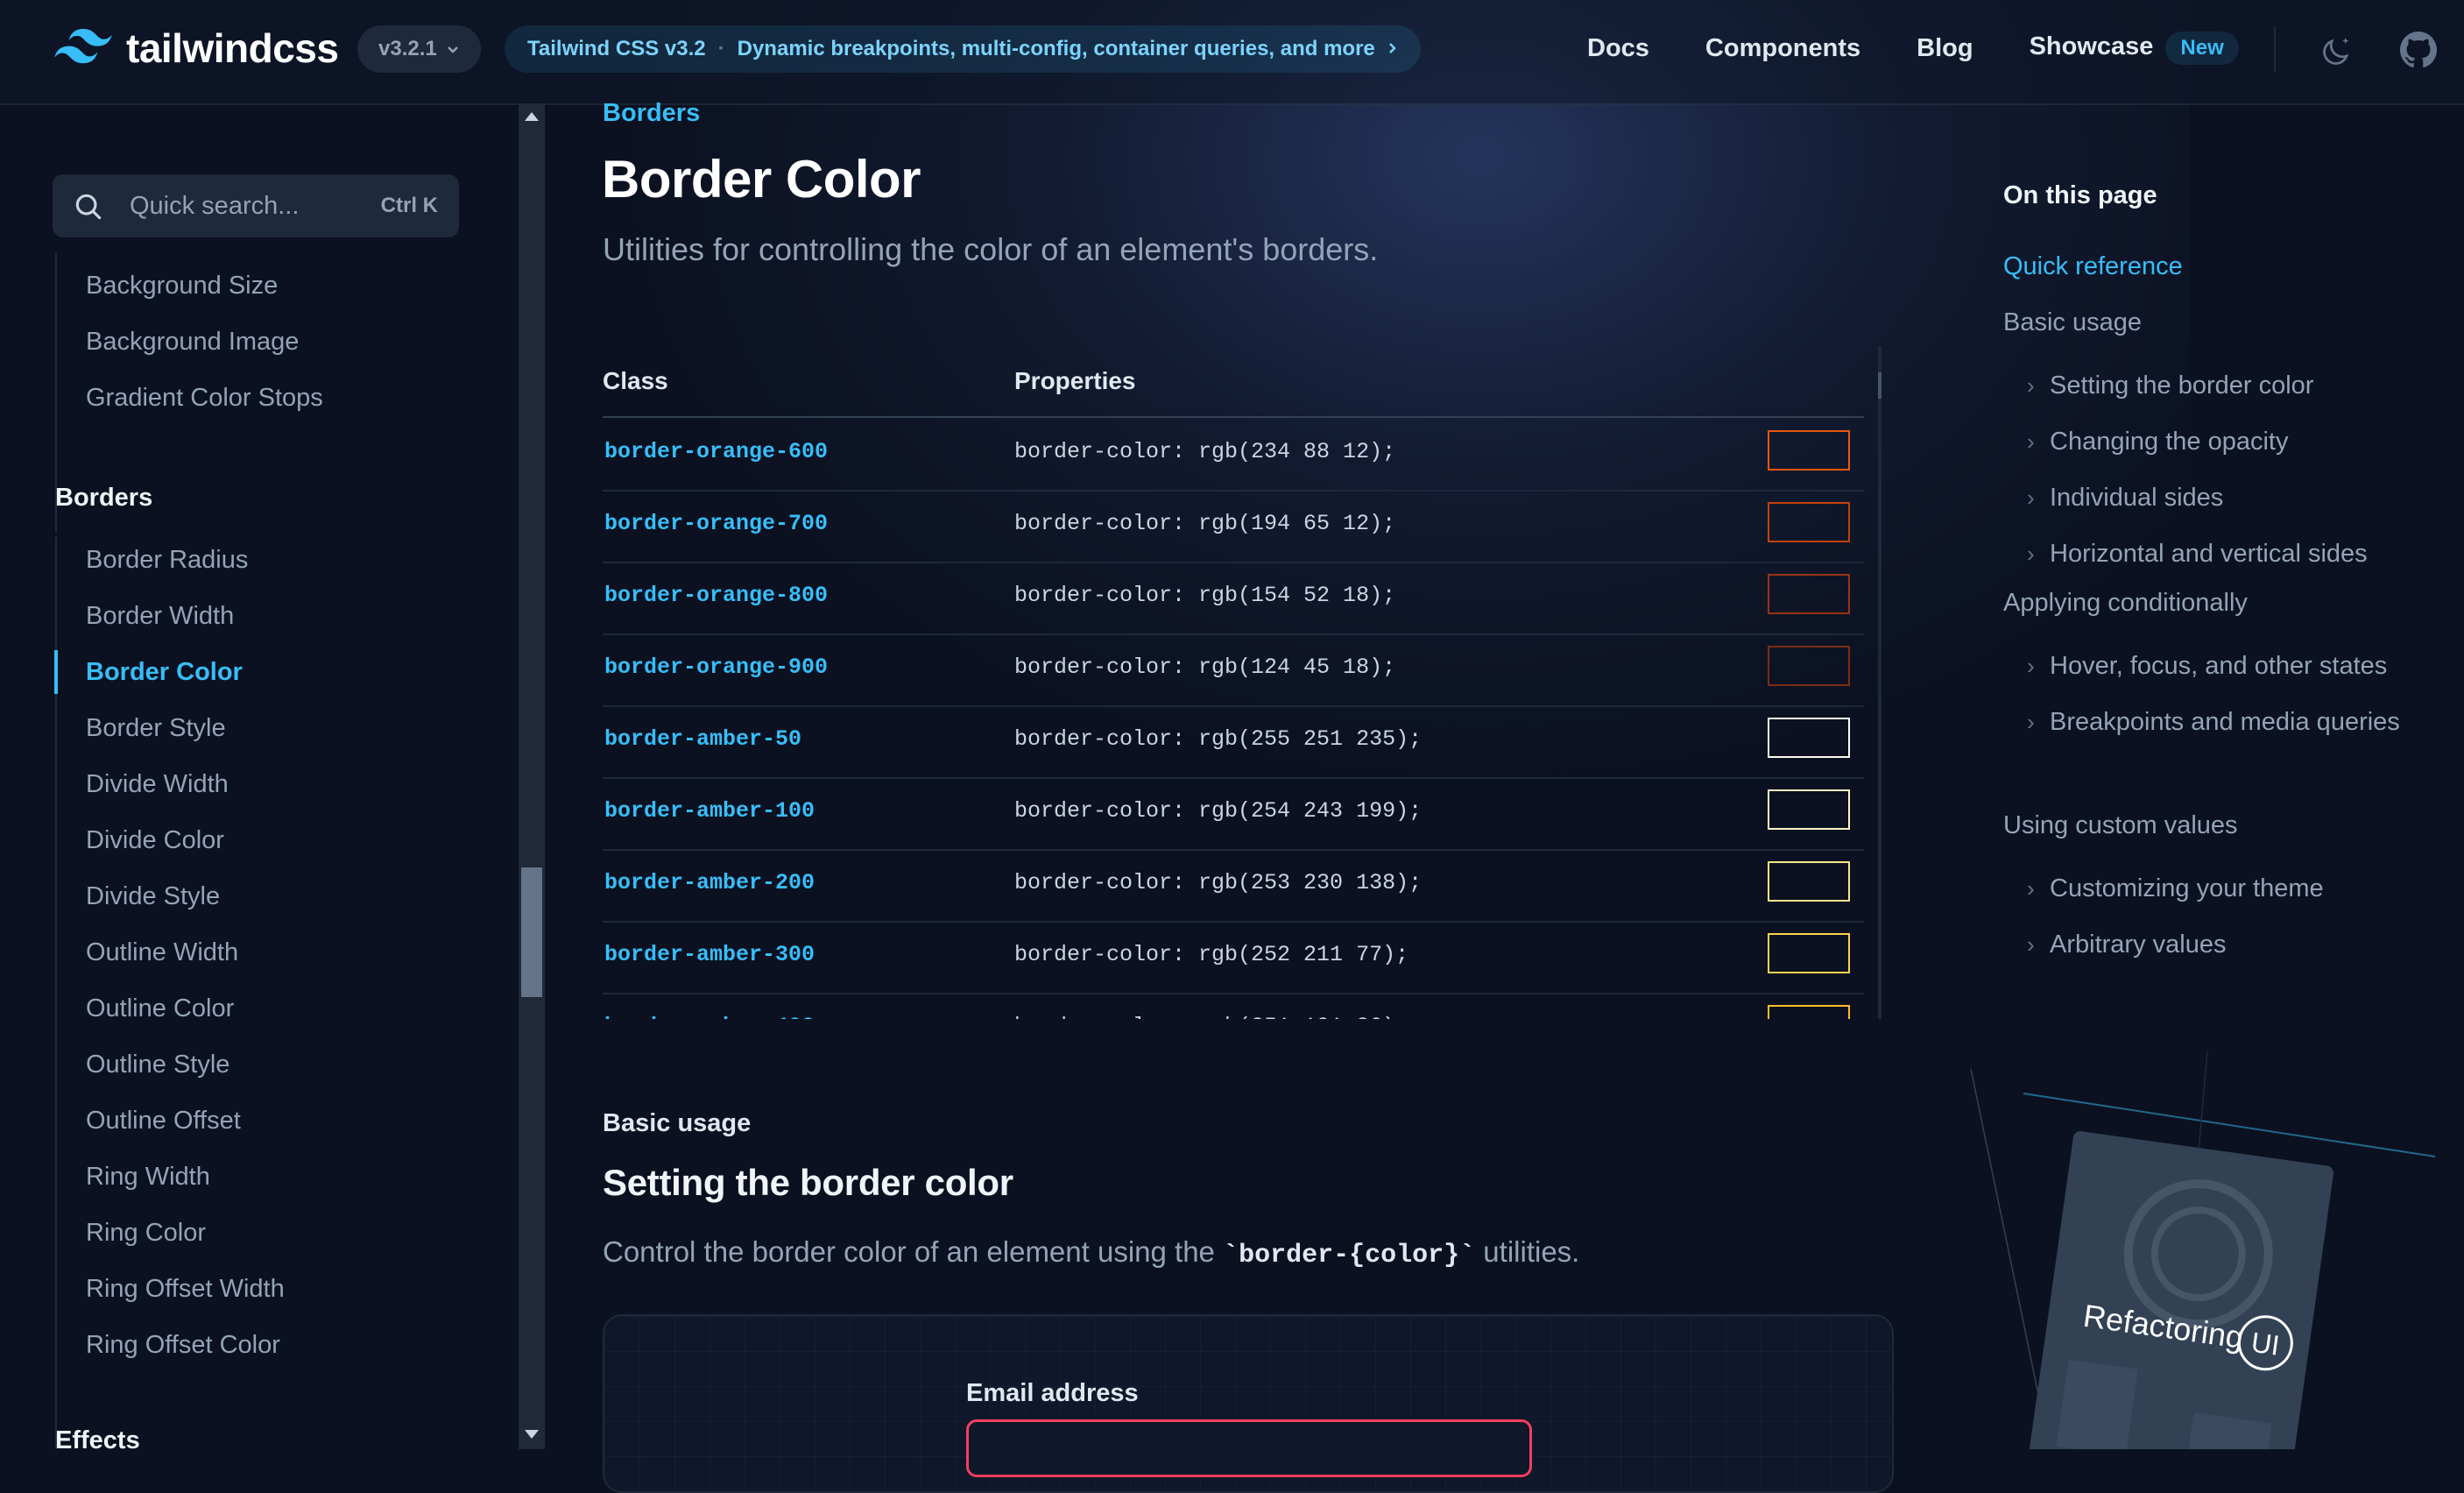 This screenshot has width=2464, height=1493. What do you see at coordinates (409, 205) in the screenshot?
I see `search-shortcut: Ctrl K` at bounding box center [409, 205].